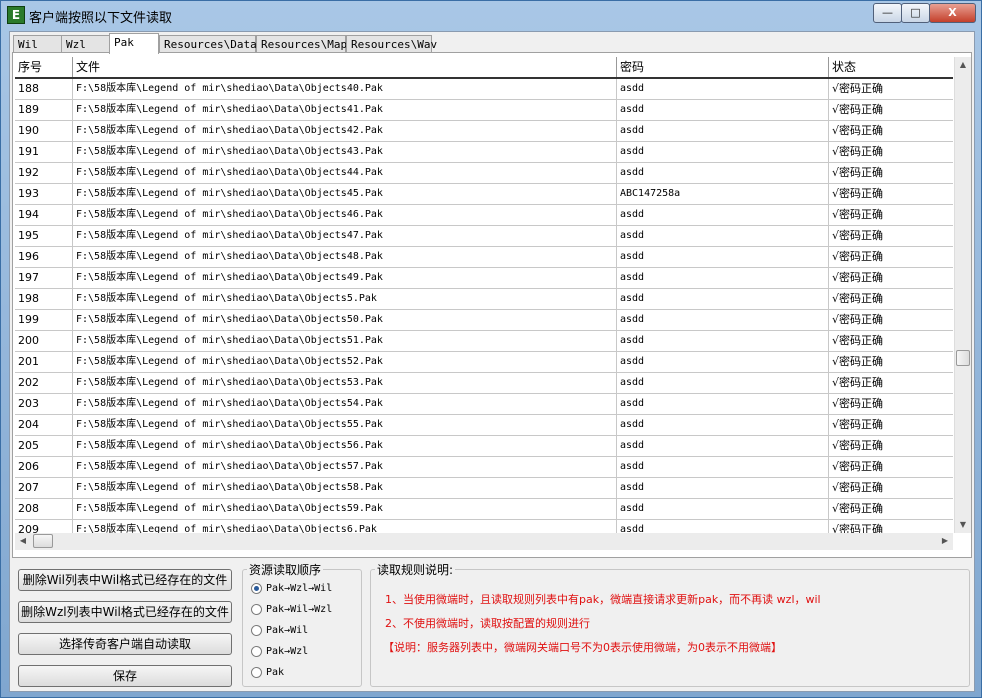 This screenshot has height=698, width=982. Describe the element at coordinates (415, 569) in the screenshot. I see `rules-title: 读取规则说明:` at that location.